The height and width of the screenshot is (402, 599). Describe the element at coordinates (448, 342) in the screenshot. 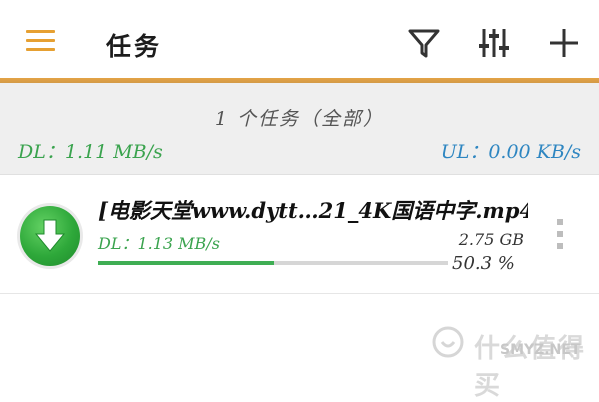

I see `watermark-logo-icon` at that location.